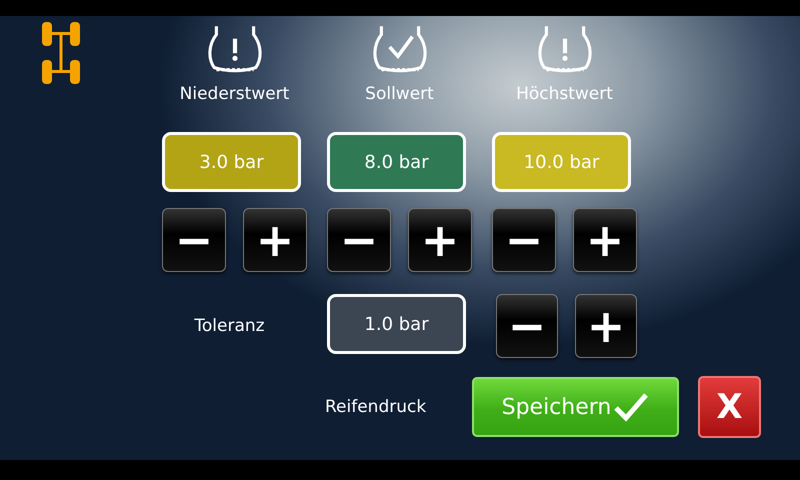 The image size is (800, 480). I want to click on column-label: Sollwert, so click(399, 94).